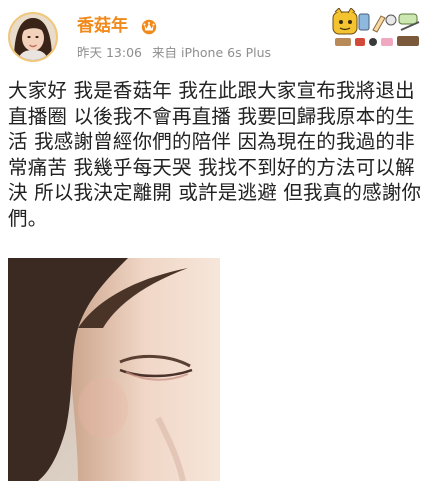  Describe the element at coordinates (211, 52) in the screenshot. I see `post-source: 来自 iPhone 6s Plus` at that location.